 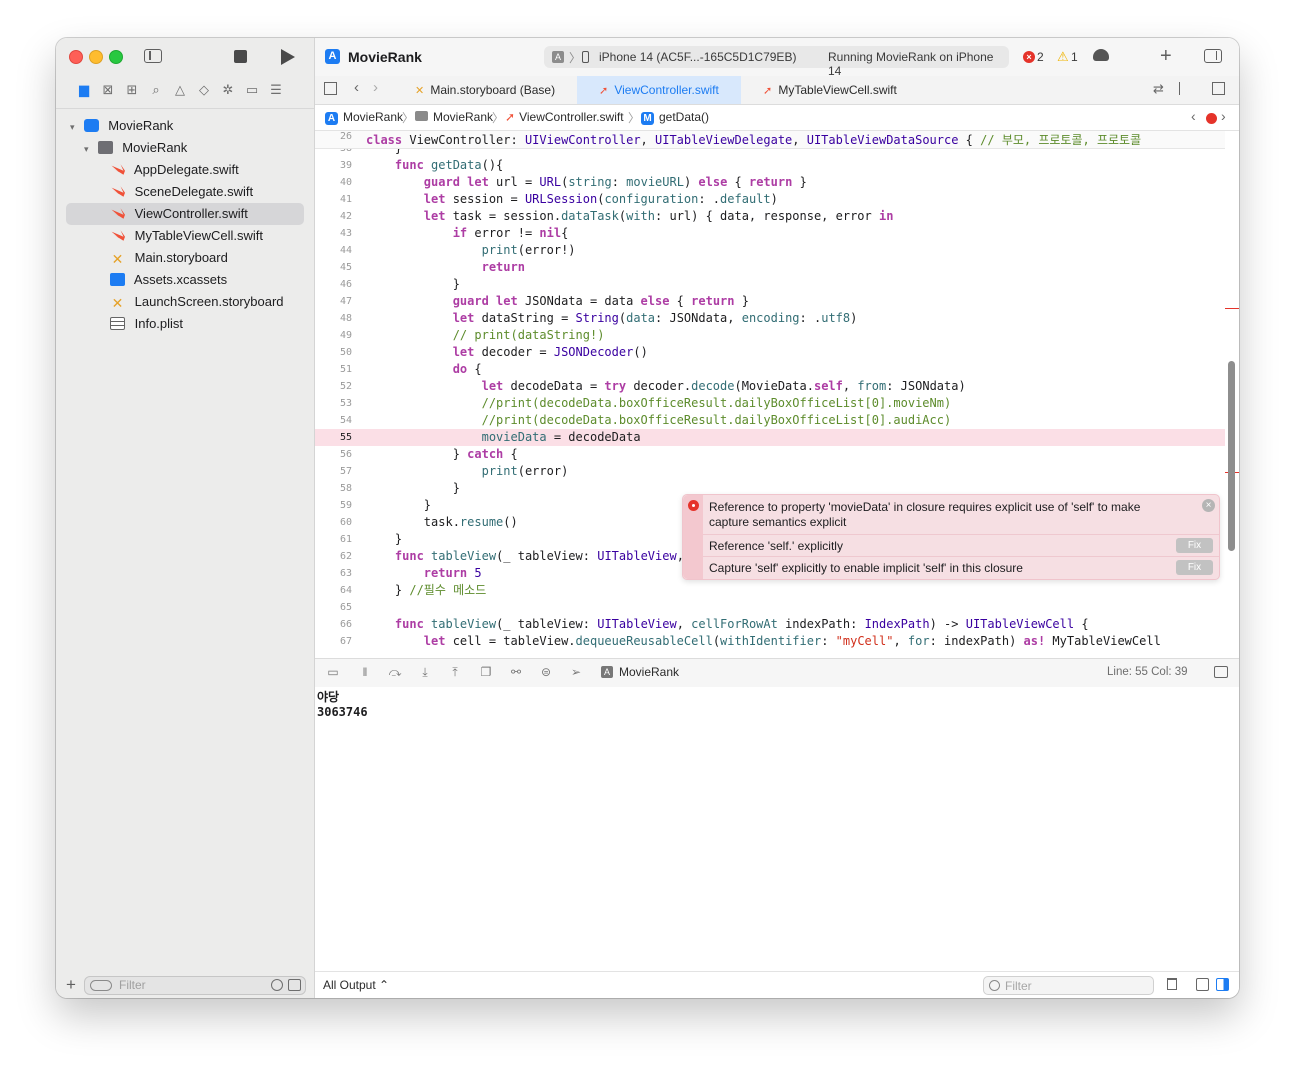 I want to click on line-number: 50, so click(x=333, y=352).